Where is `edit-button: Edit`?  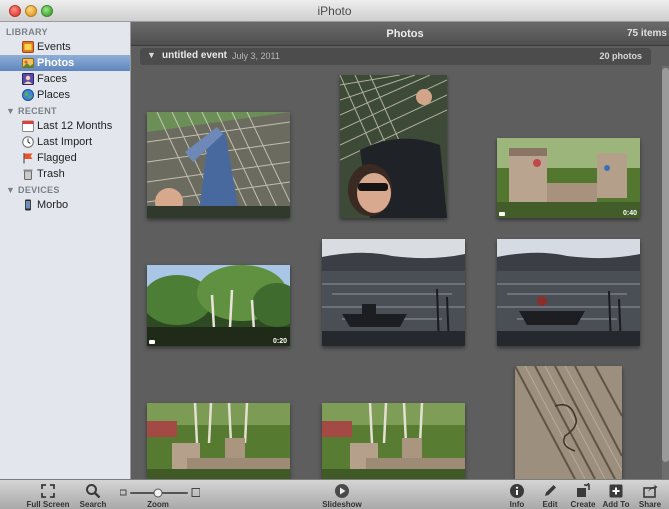
edit-button: Edit is located at coordinates (550, 494).